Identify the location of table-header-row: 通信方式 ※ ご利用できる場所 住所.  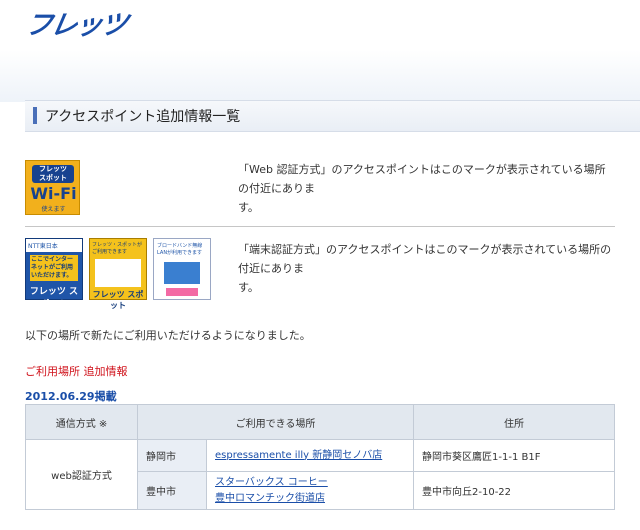
(320, 422).